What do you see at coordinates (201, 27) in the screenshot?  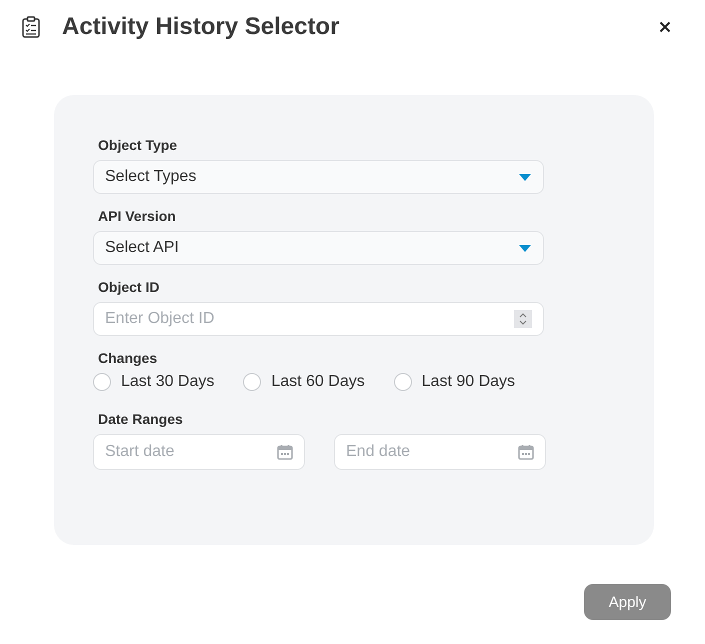 I see `dialog-title: Activity History Selector` at bounding box center [201, 27].